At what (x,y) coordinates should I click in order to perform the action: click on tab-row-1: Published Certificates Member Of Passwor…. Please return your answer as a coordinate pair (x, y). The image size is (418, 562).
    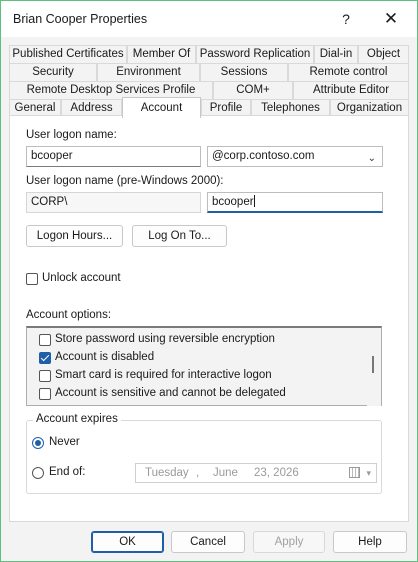
    Looking at the image, I should click on (209, 54).